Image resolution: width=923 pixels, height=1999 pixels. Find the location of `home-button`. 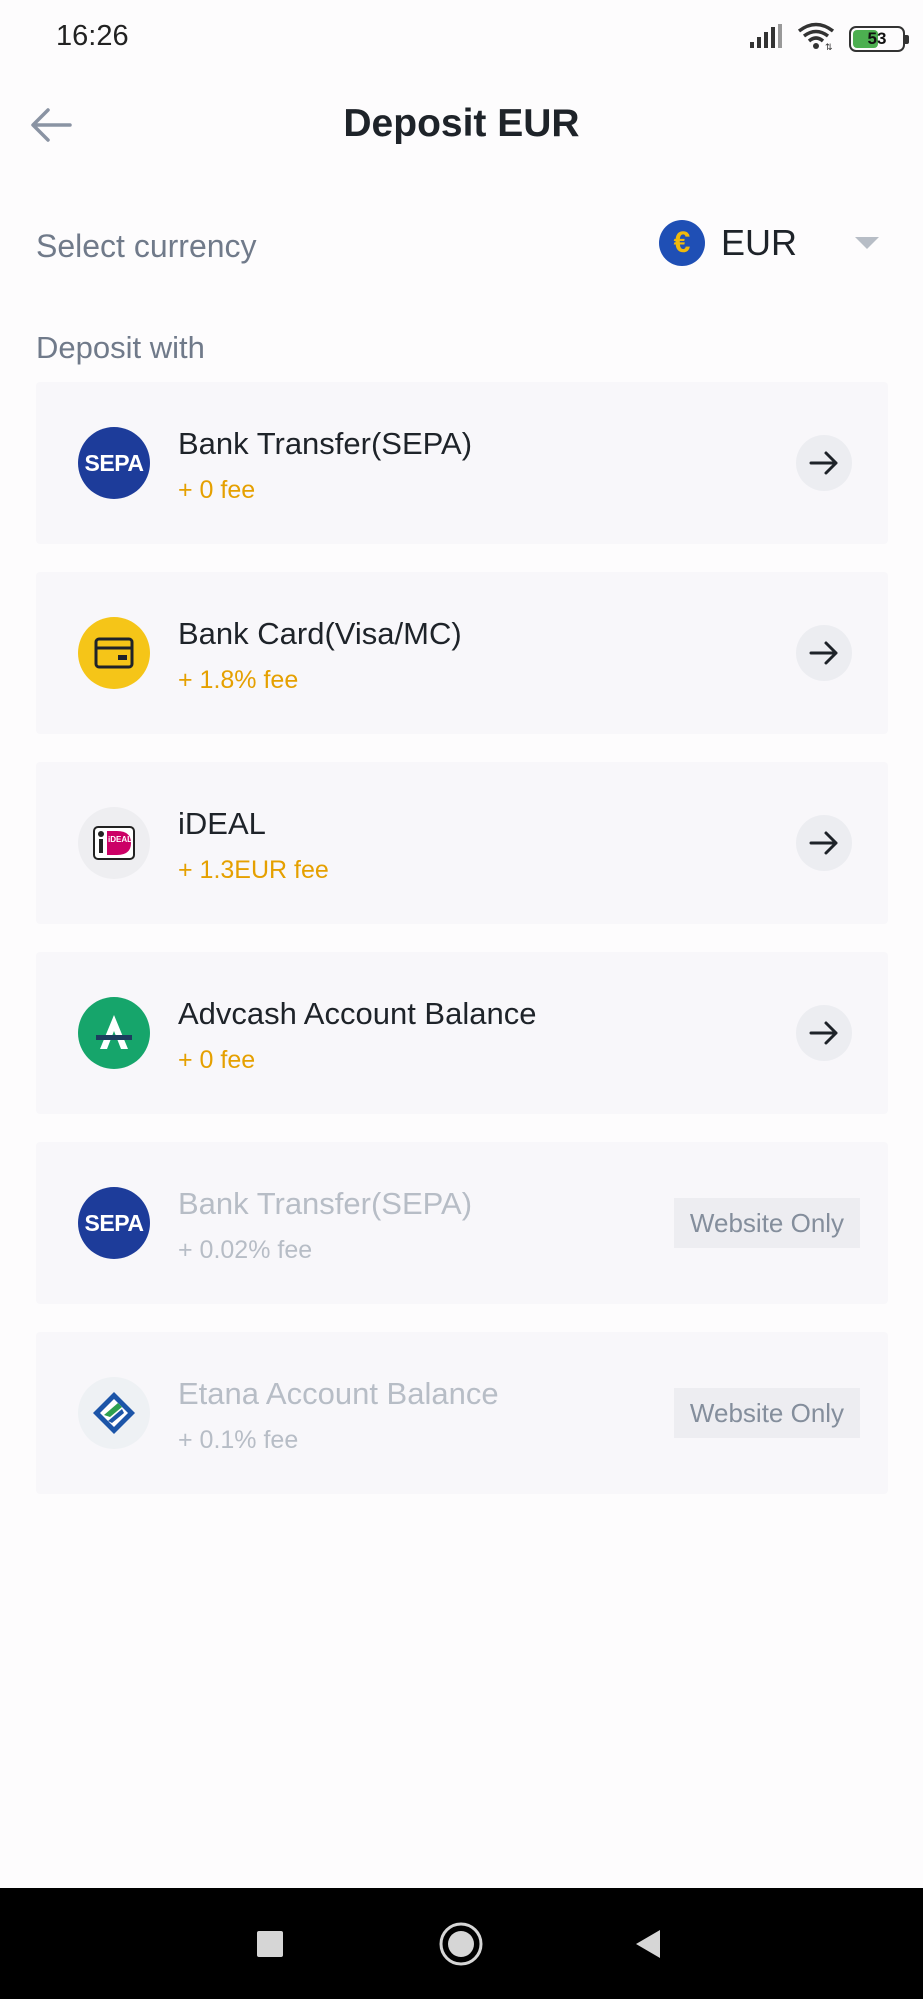

home-button is located at coordinates (461, 1944).